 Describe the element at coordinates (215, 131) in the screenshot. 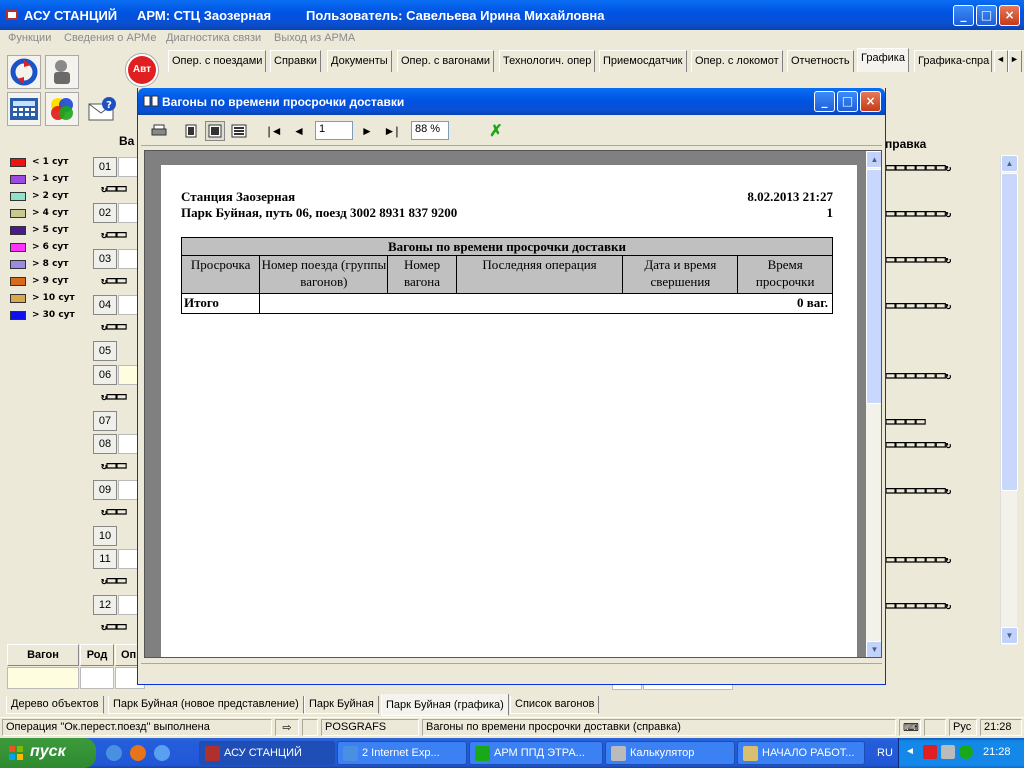

I see `page-width-icon` at that location.